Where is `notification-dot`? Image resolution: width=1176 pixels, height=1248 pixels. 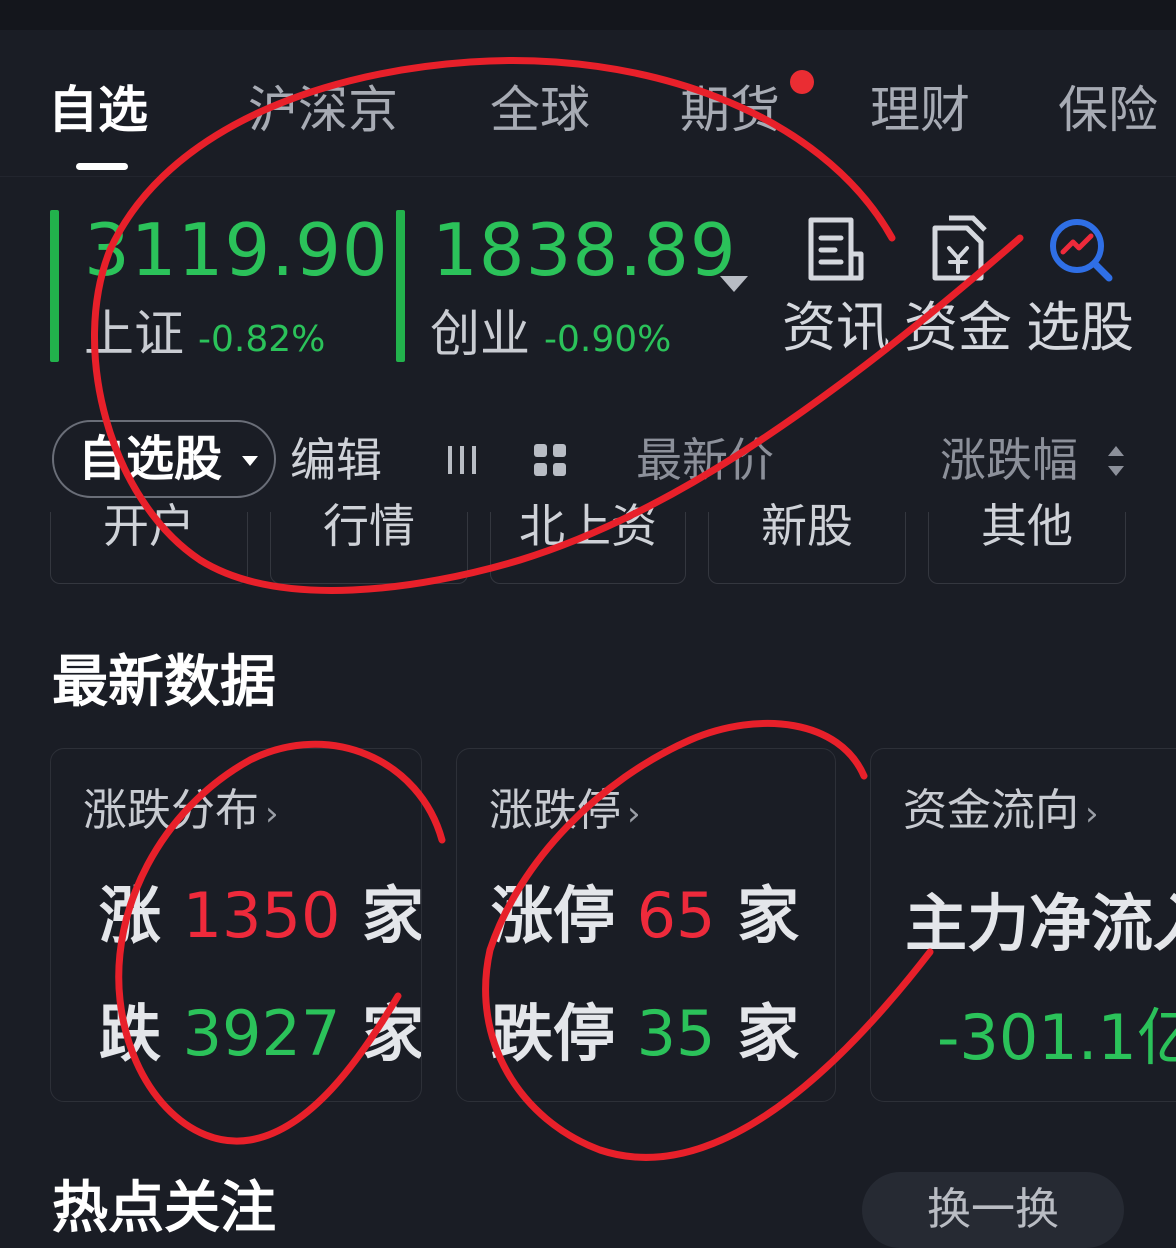 notification-dot is located at coordinates (802, 82).